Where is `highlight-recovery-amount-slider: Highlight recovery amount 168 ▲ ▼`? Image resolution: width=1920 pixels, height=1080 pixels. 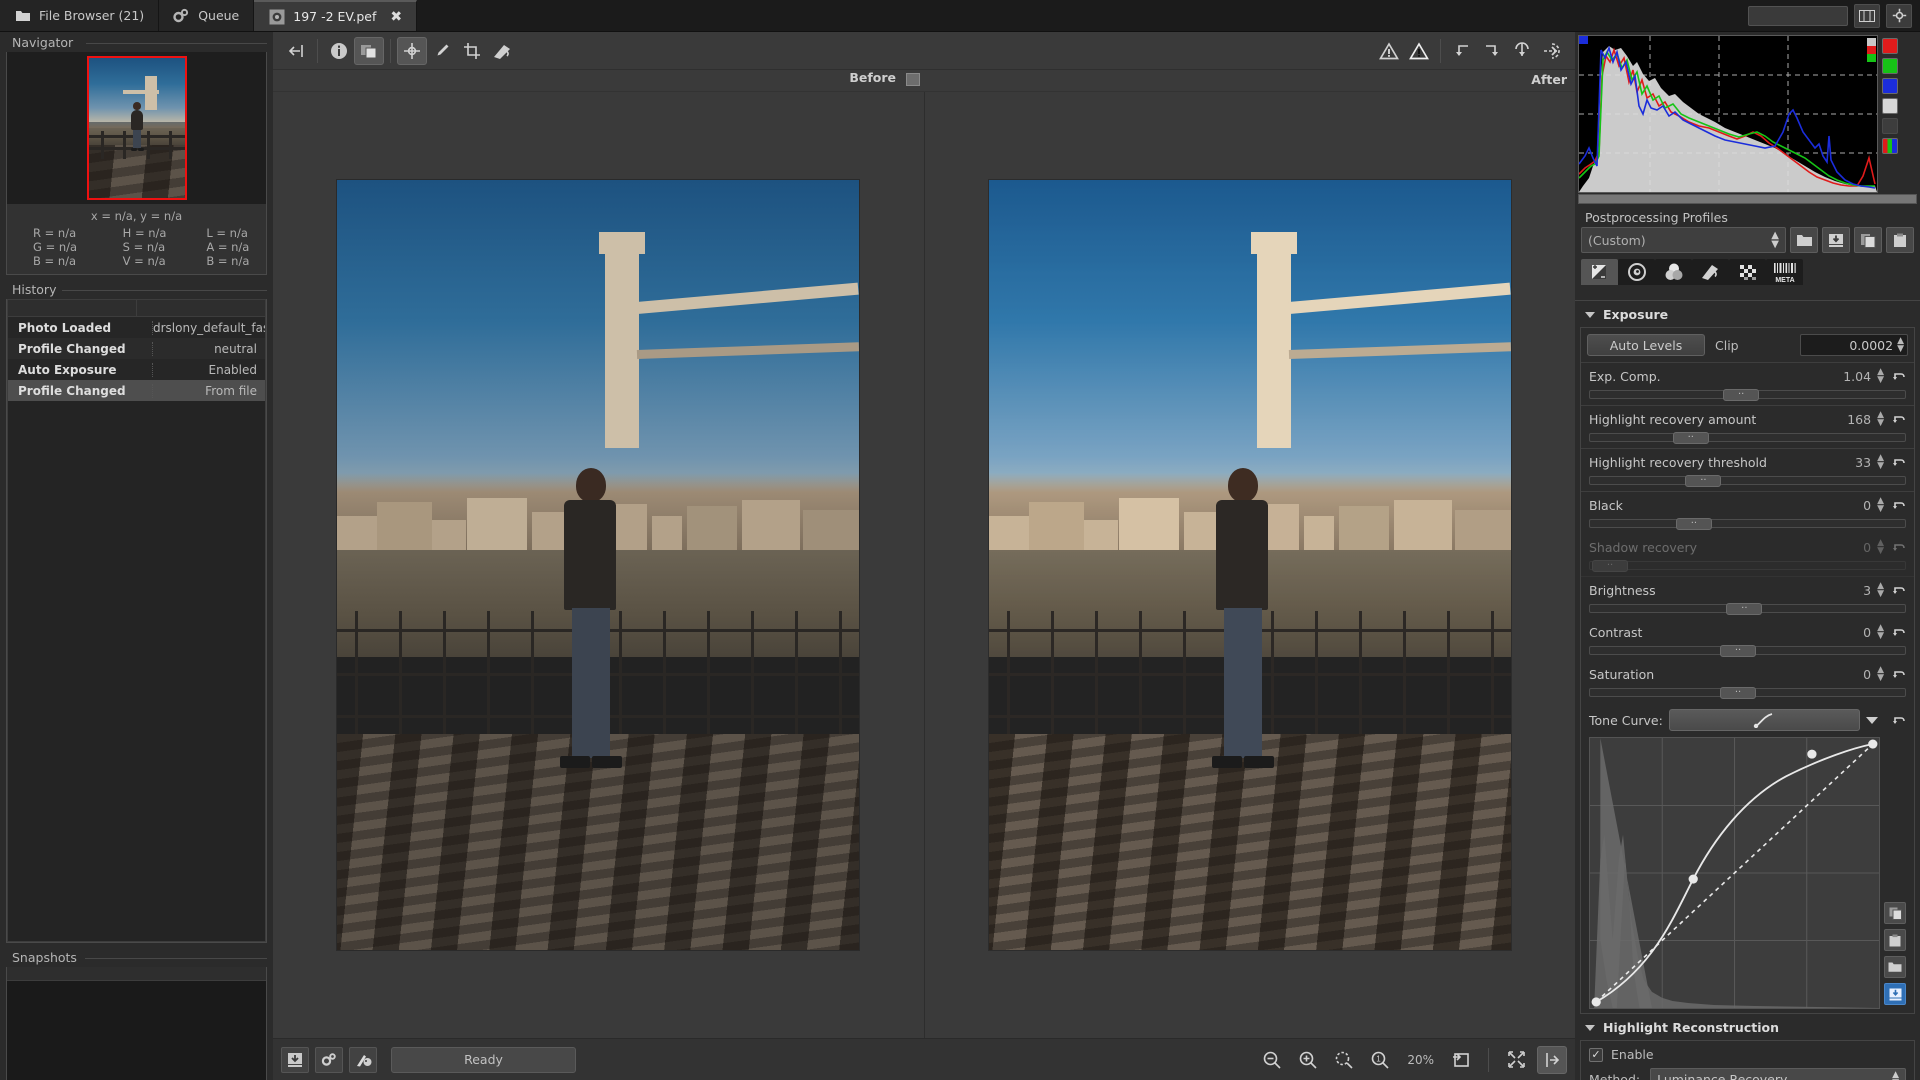
highlight-recovery-amount-slider: Highlight recovery amount 168 ▲ ▼ is located at coordinates (1747, 427).